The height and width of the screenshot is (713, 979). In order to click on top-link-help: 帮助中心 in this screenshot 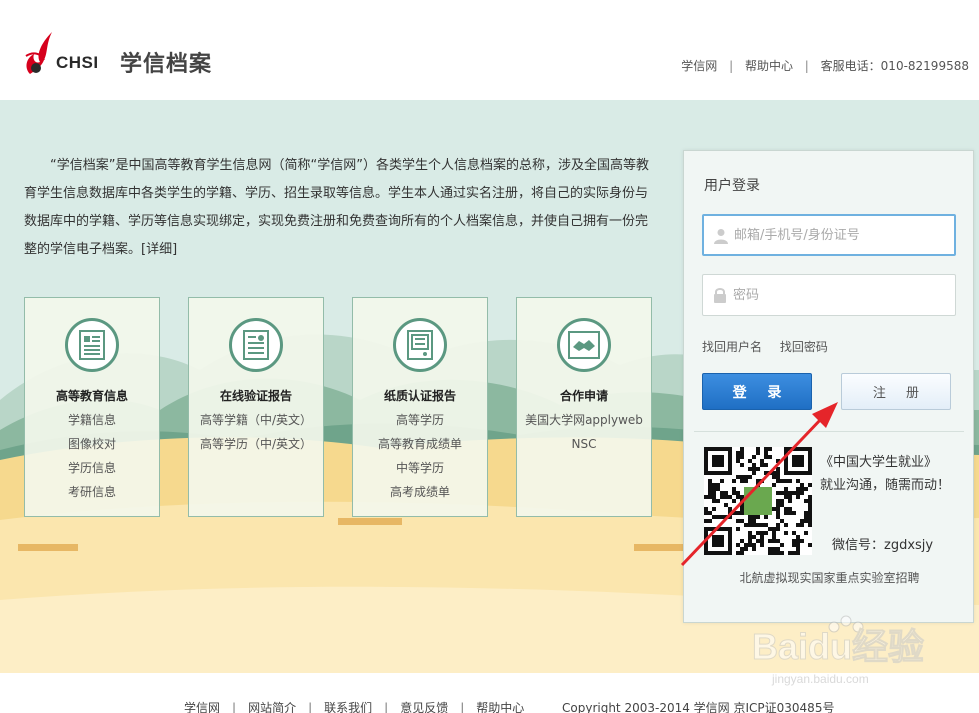, I will do `click(769, 66)`.